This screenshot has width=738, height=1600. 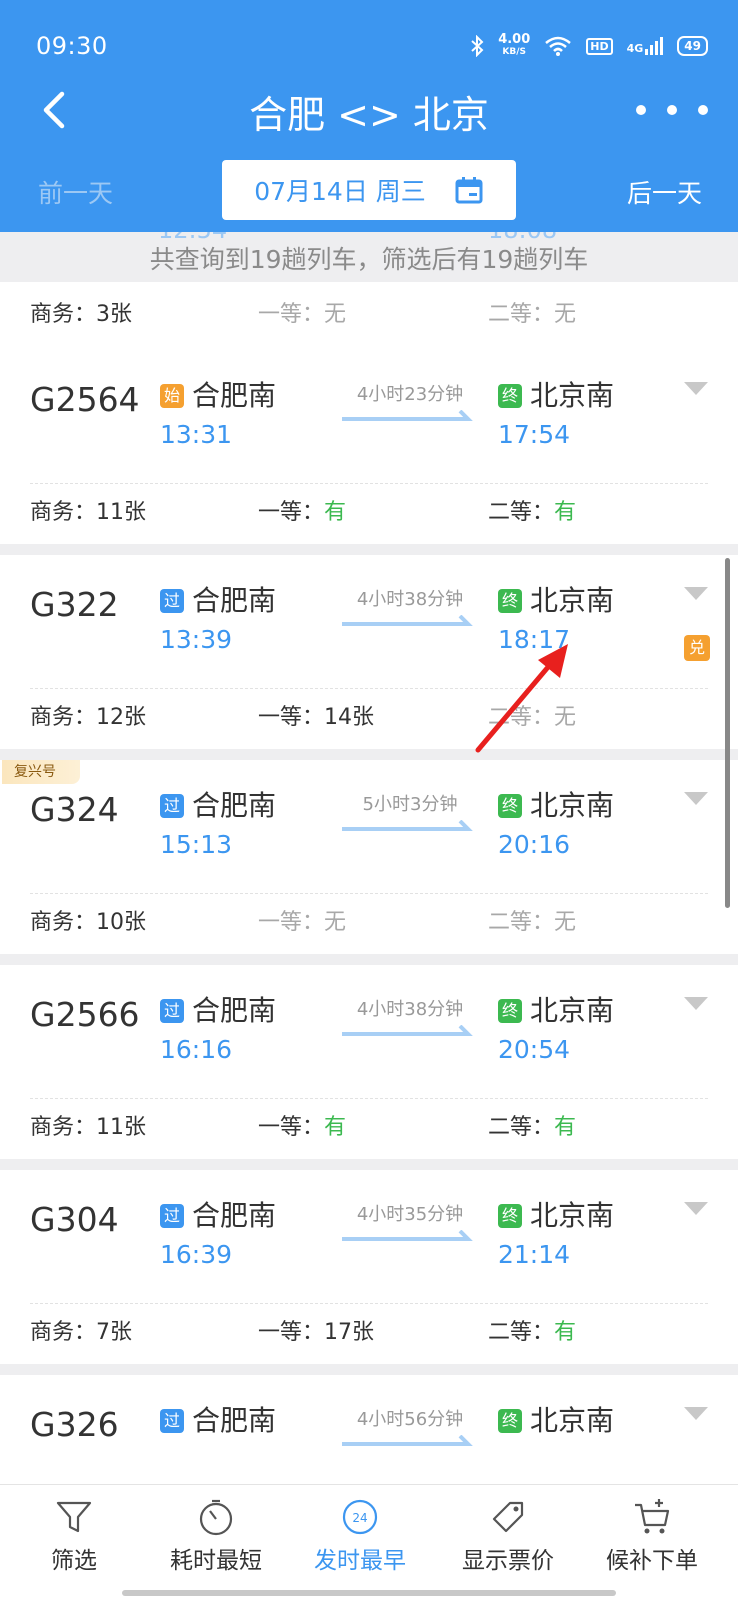 I want to click on arrival-time: 20:16, so click(x=534, y=844).